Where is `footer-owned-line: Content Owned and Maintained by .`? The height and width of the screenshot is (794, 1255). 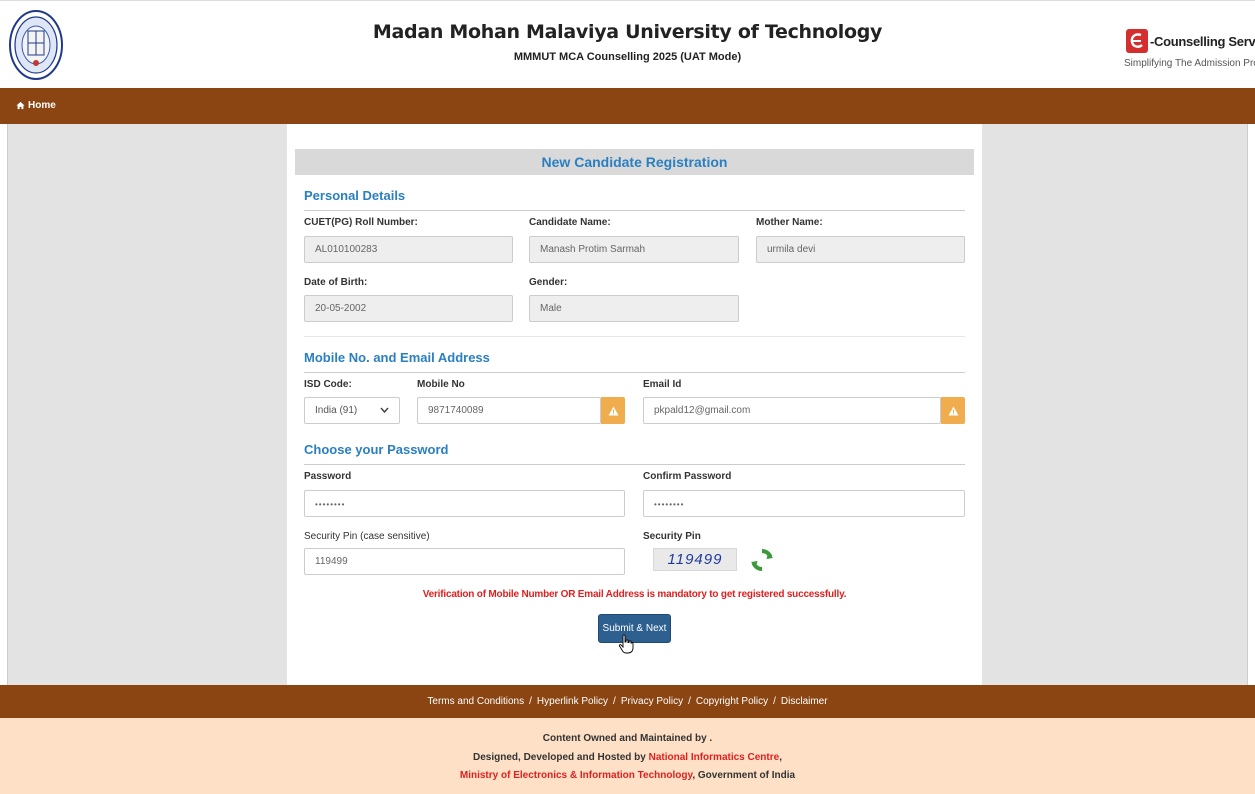 footer-owned-line: Content Owned and Maintained by . is located at coordinates (627, 738).